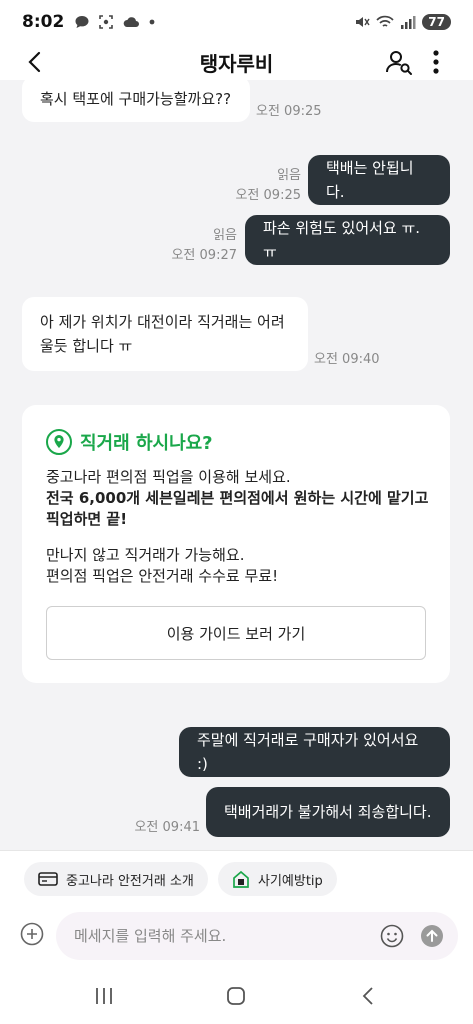 The width and height of the screenshot is (473, 1024). I want to click on dot-icon, so click(152, 22).